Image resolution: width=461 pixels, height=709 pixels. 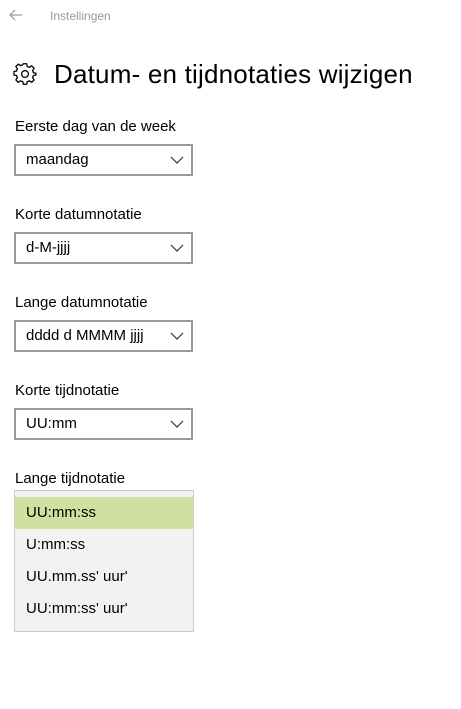 I want to click on long-time-option: UU:mm:ss' uur', so click(x=104, y=609).